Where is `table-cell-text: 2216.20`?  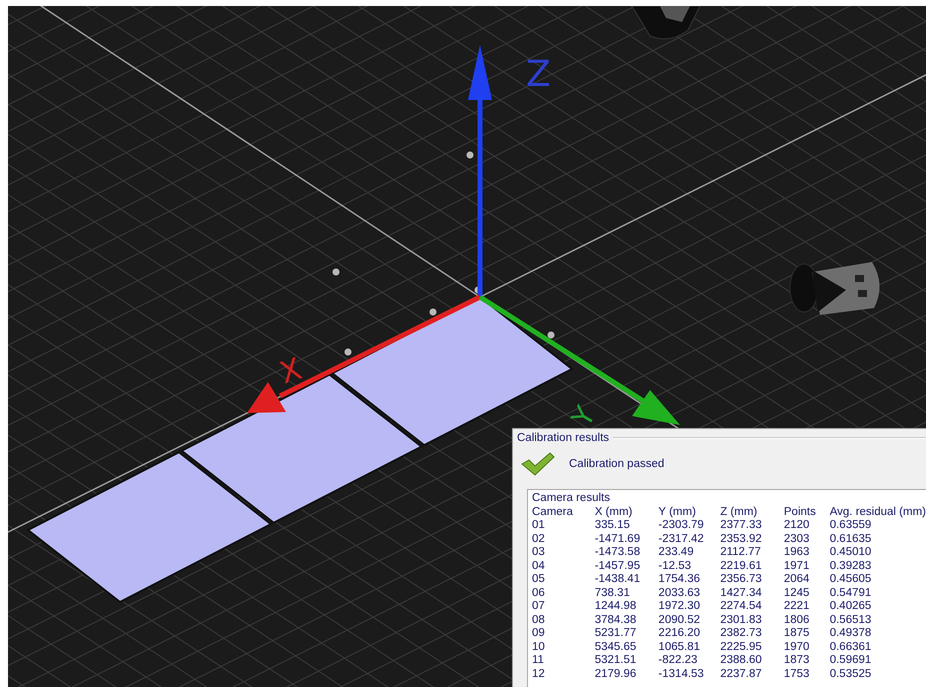
table-cell-text: 2216.20 is located at coordinates (679, 633).